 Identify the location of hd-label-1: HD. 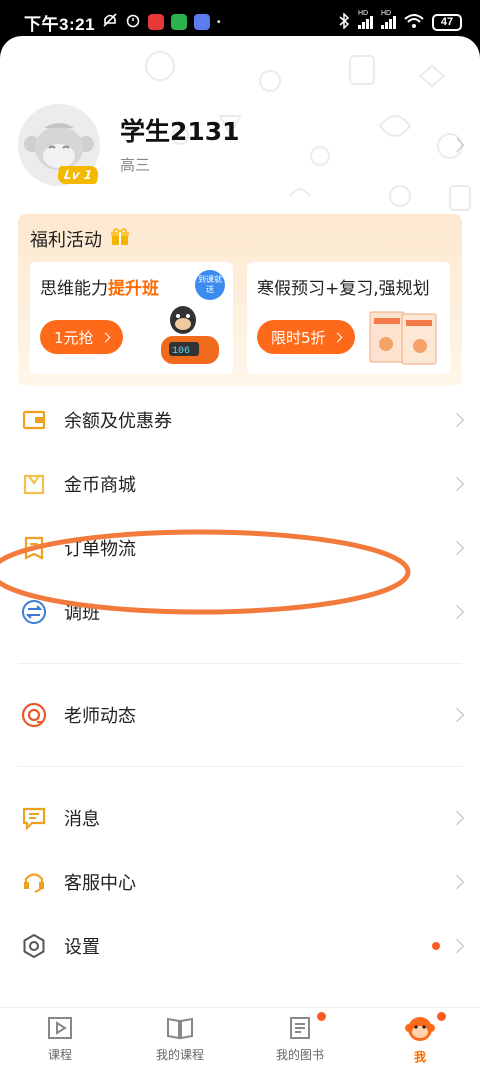
(363, 13).